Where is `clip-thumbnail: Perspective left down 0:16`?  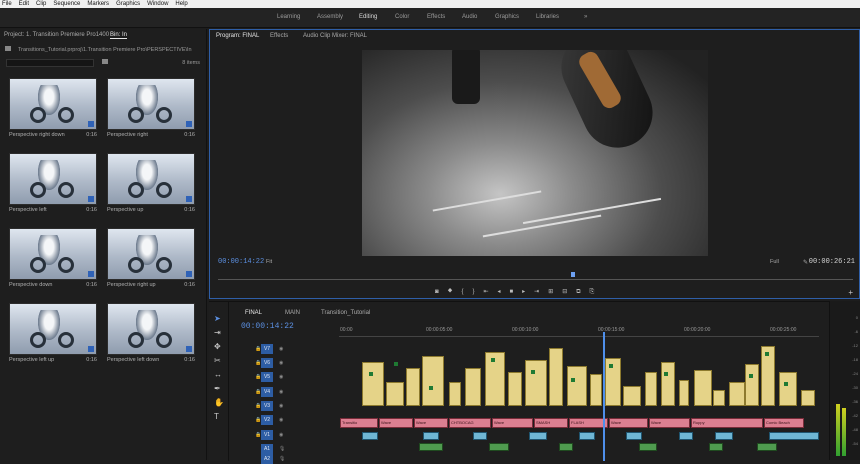 clip-thumbnail: Perspective left down 0:16 is located at coordinates (151, 333).